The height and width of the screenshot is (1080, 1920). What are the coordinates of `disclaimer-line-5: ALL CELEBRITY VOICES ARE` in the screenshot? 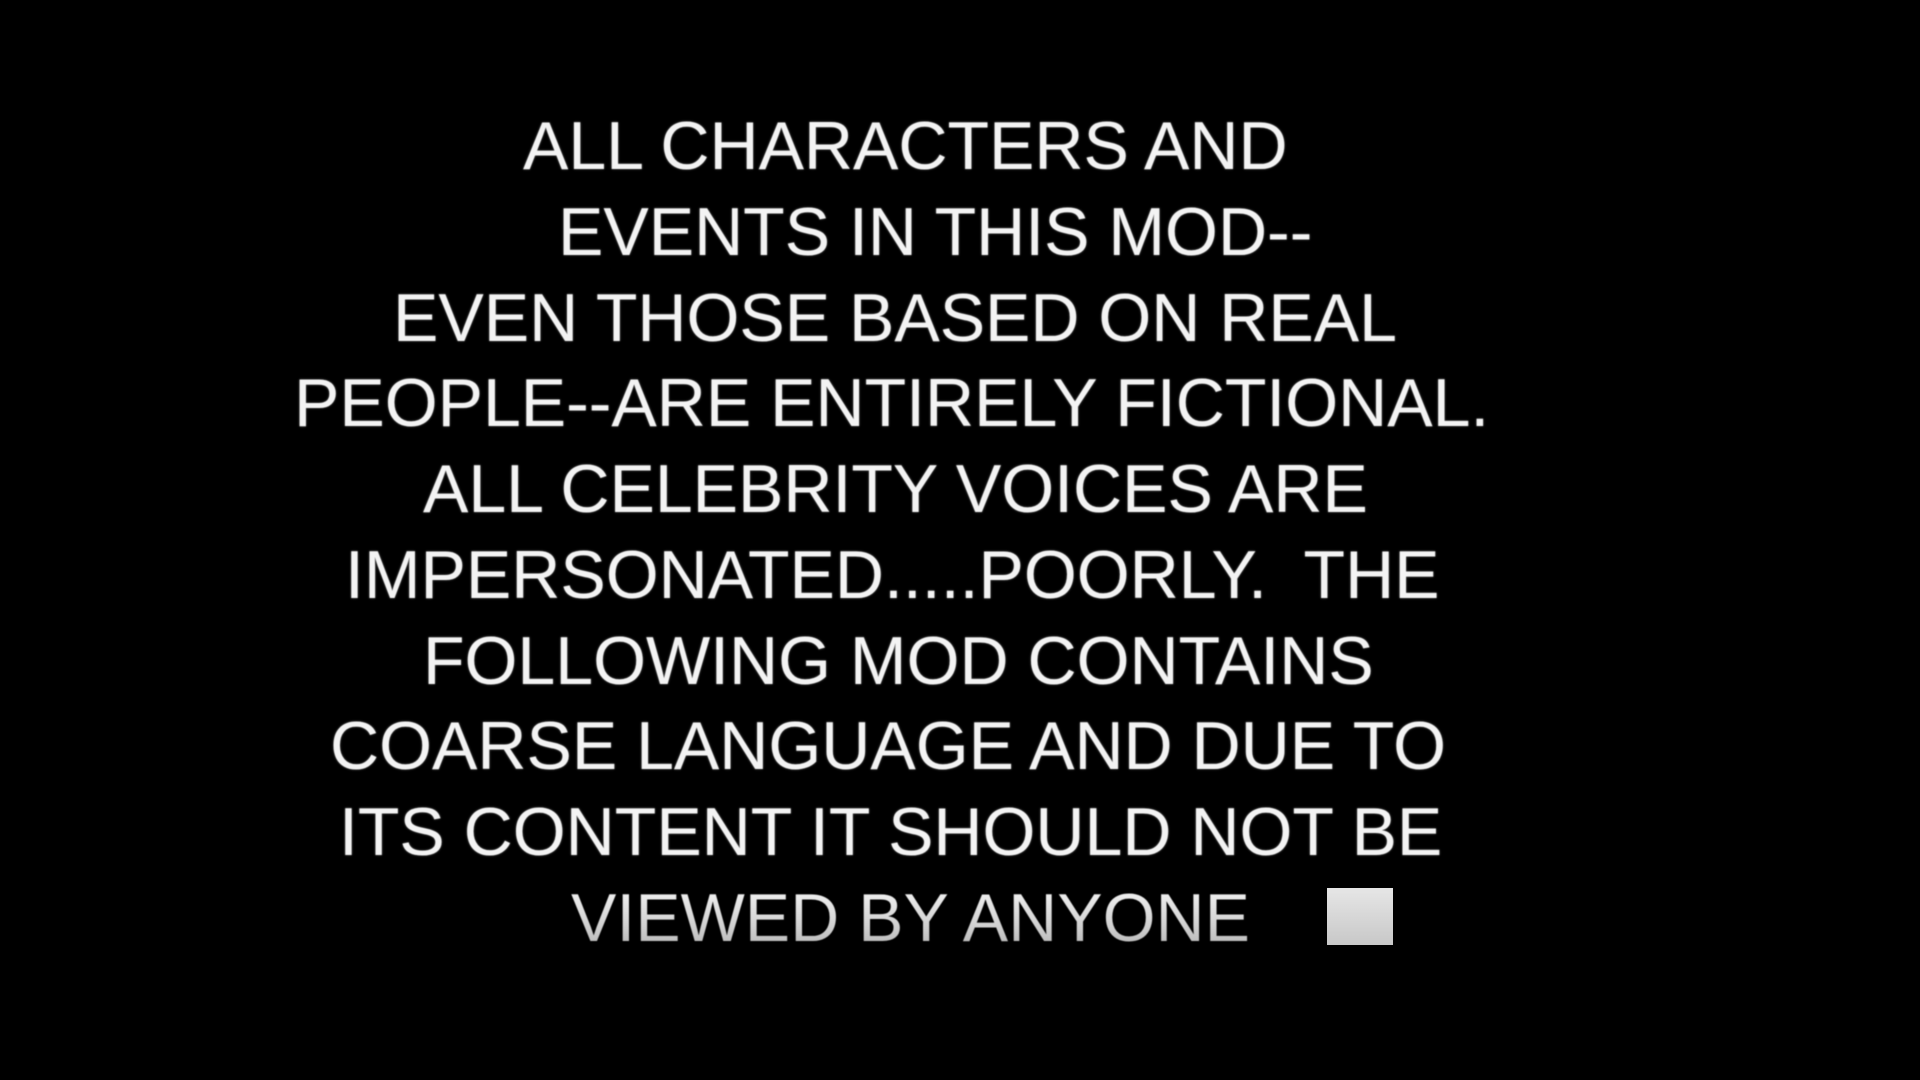 It's located at (960, 489).